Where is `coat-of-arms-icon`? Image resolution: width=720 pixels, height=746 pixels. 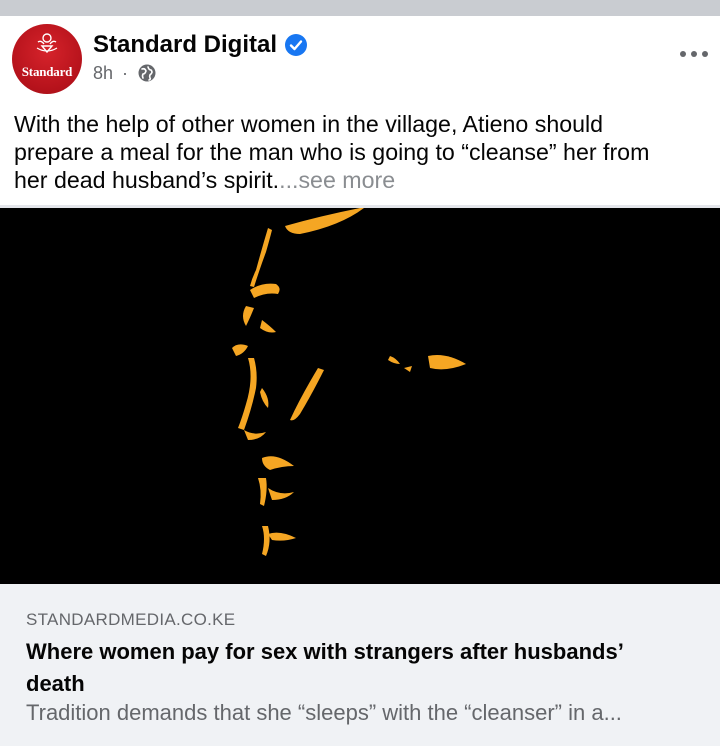 coat-of-arms-icon is located at coordinates (47, 43).